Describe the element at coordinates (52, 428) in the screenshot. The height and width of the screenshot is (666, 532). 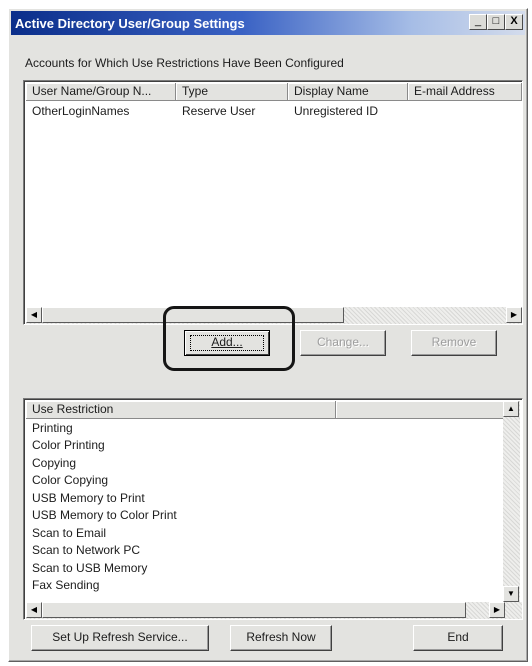
I see `list-item: Printing` at that location.